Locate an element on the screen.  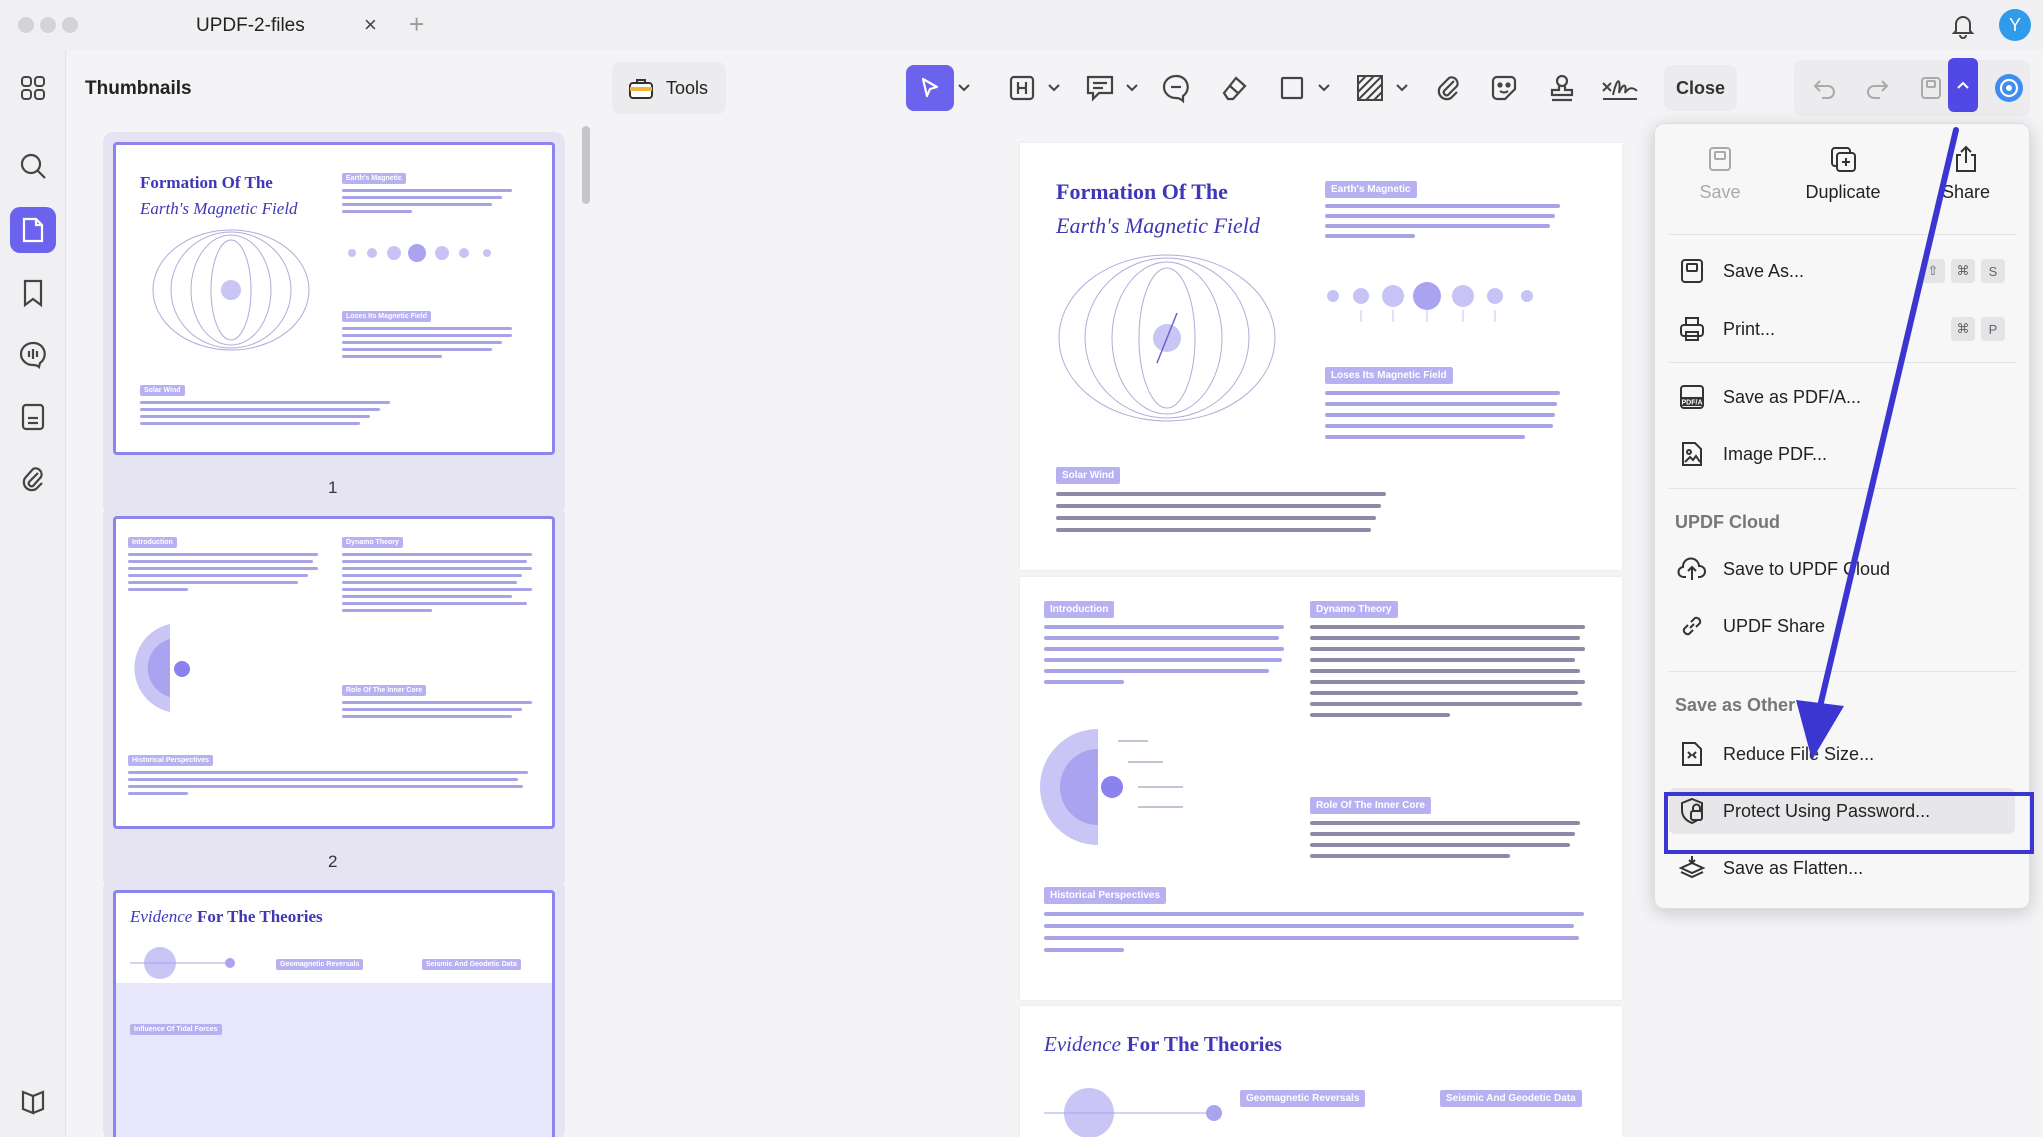
image-pdf-icon is located at coordinates (1692, 454).